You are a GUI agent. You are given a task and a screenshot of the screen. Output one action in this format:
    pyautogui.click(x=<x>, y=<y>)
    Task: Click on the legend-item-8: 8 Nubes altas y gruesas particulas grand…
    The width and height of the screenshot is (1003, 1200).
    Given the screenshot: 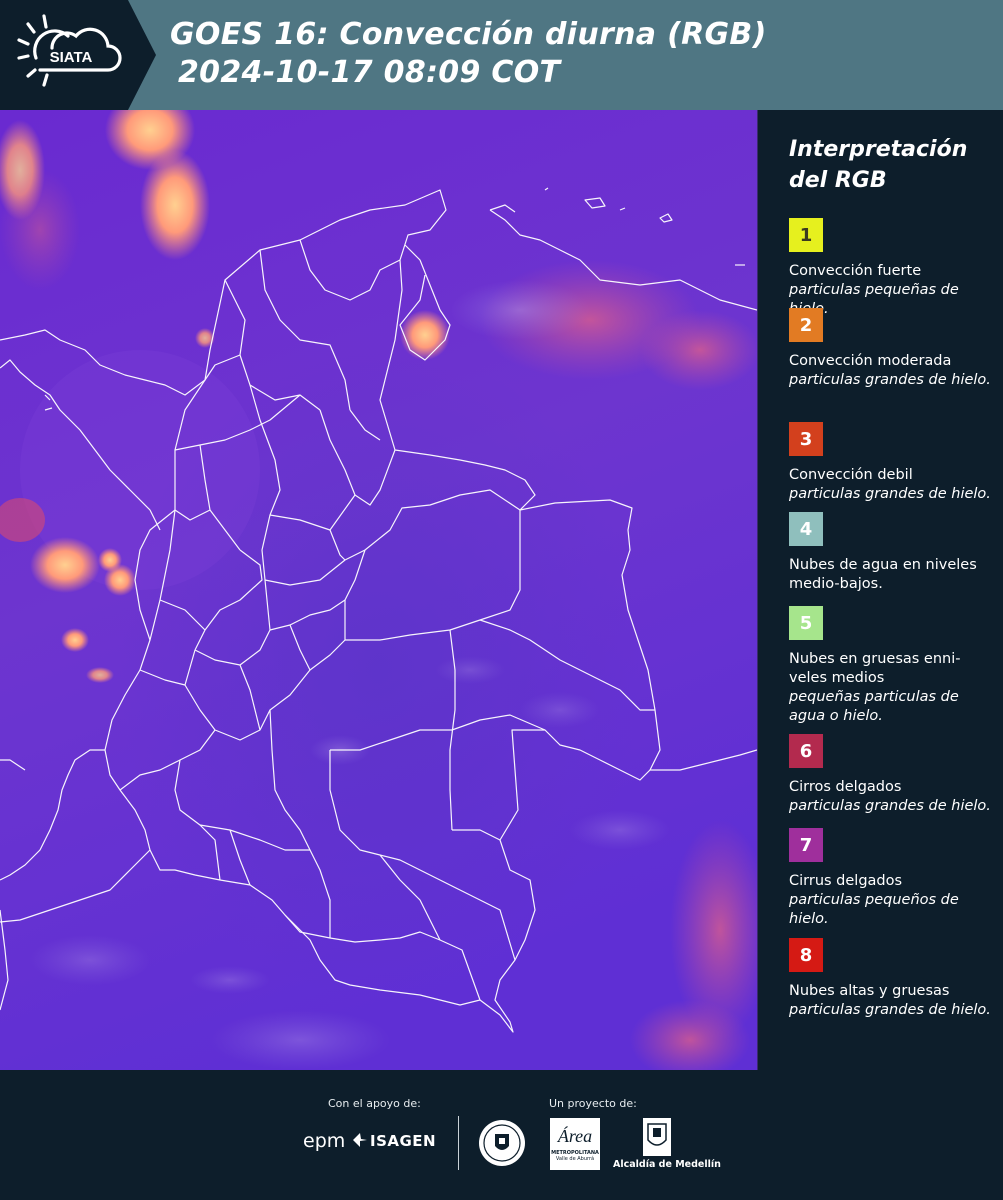 What is the action you would take?
    pyautogui.click(x=891, y=979)
    